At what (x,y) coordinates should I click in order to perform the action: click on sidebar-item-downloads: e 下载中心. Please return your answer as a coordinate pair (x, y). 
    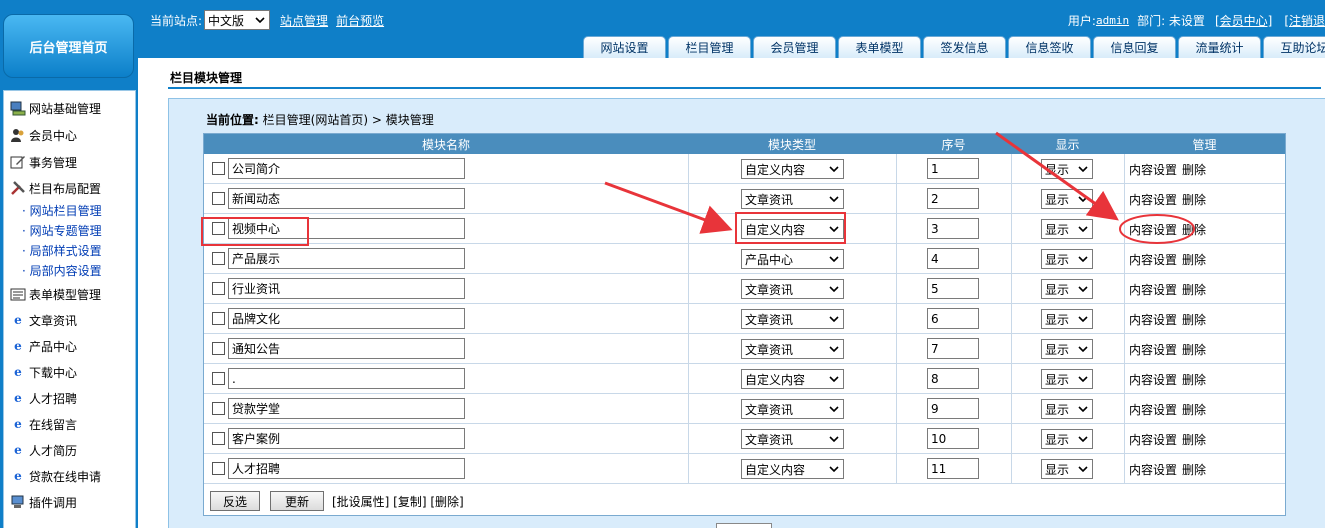
    Looking at the image, I should click on (43, 372).